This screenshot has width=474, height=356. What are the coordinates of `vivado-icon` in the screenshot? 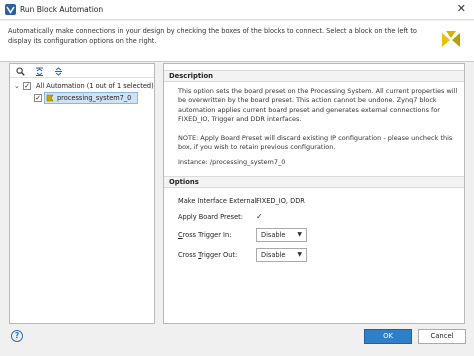 It's located at (10, 9).